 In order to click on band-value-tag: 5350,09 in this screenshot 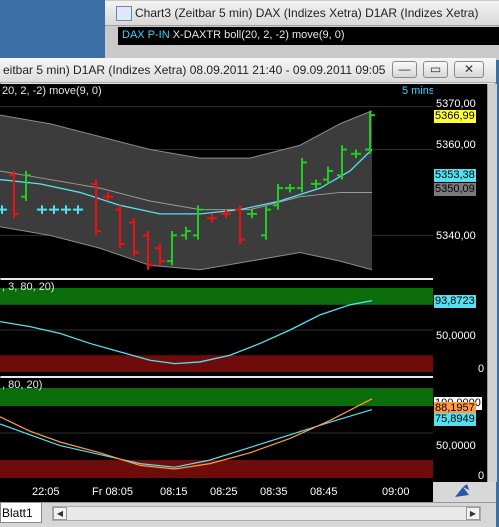, I will do `click(455, 189)`.